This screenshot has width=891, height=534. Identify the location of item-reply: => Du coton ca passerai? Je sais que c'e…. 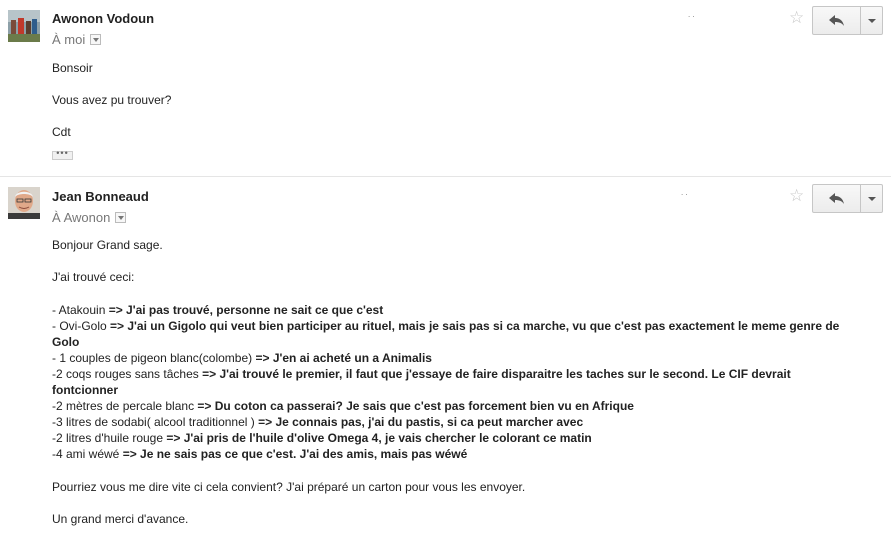
(415, 406).